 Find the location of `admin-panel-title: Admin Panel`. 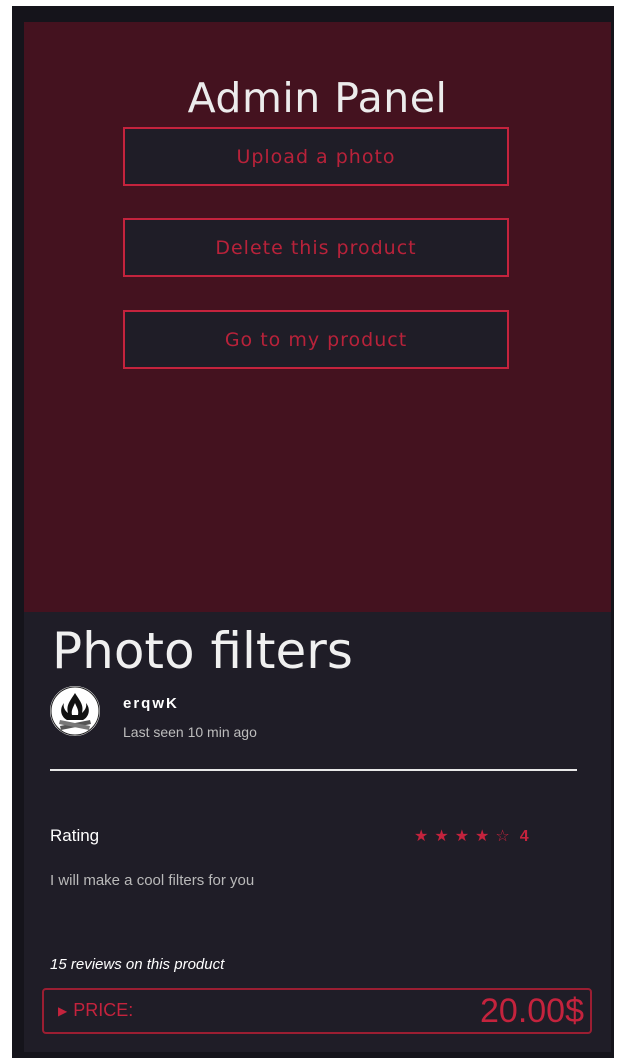

admin-panel-title: Admin Panel is located at coordinates (317, 98).